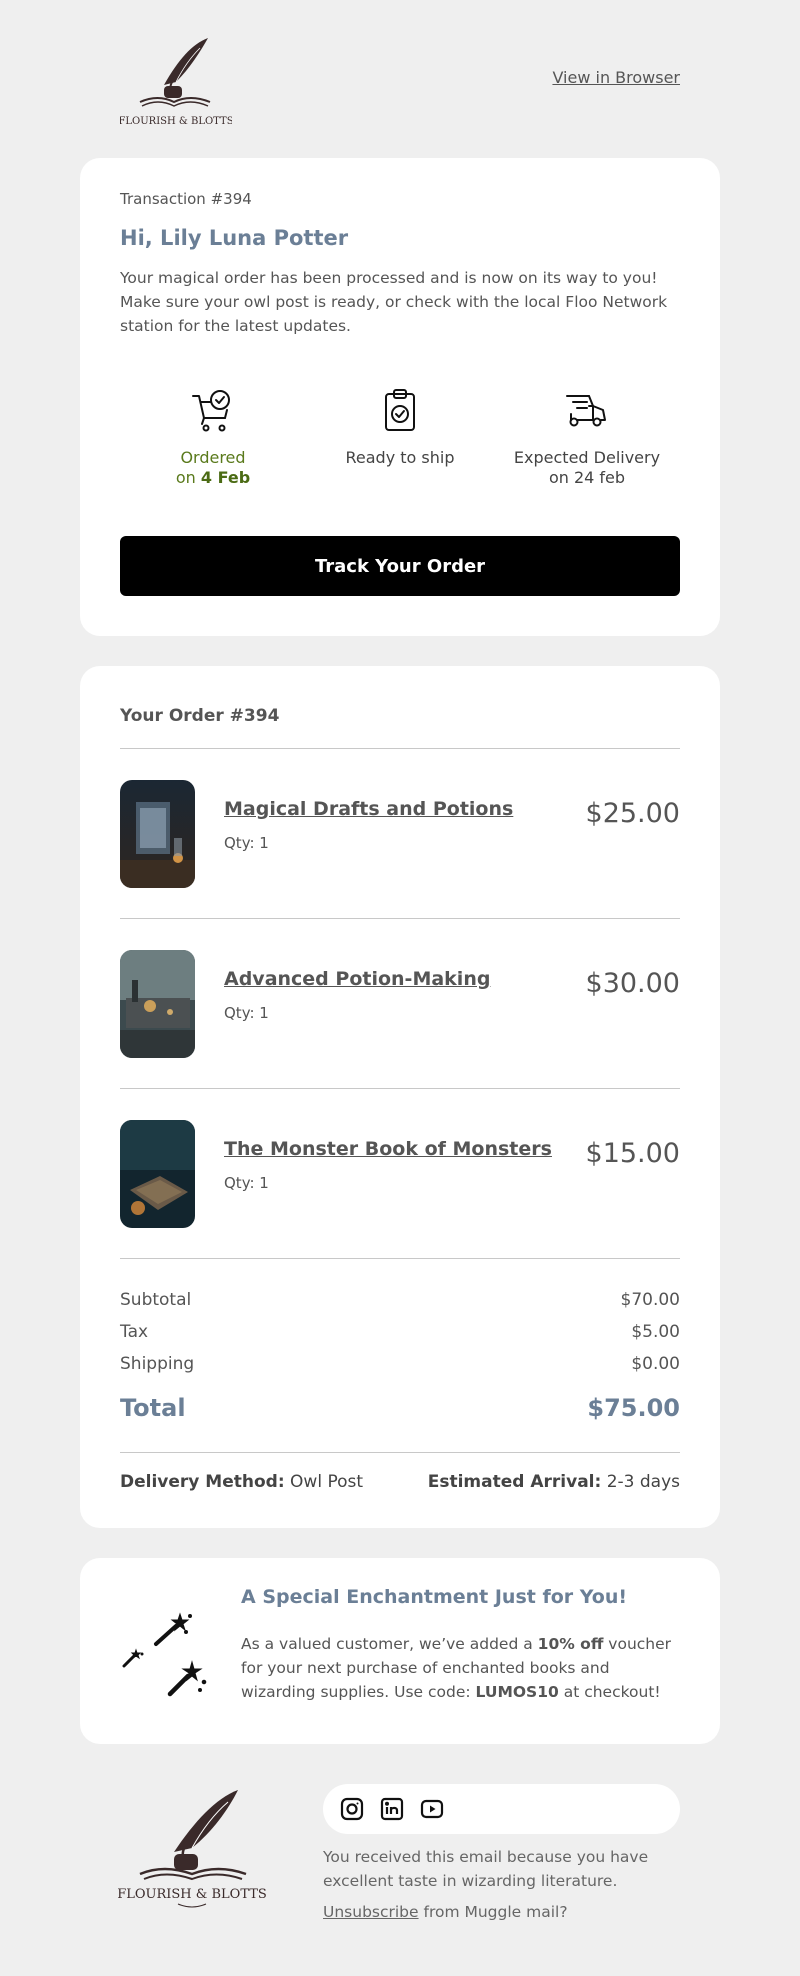  What do you see at coordinates (193, 1847) in the screenshot?
I see `flourish-blotts-footer-logo: FLOURISH & BLOTTS` at bounding box center [193, 1847].